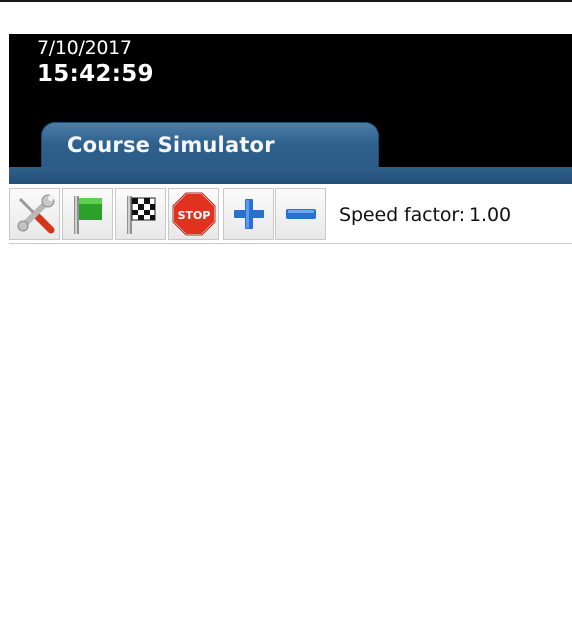 Image resolution: width=572 pixels, height=633 pixels. Describe the element at coordinates (84, 48) in the screenshot. I see `date-display: 7/10/2017` at that location.